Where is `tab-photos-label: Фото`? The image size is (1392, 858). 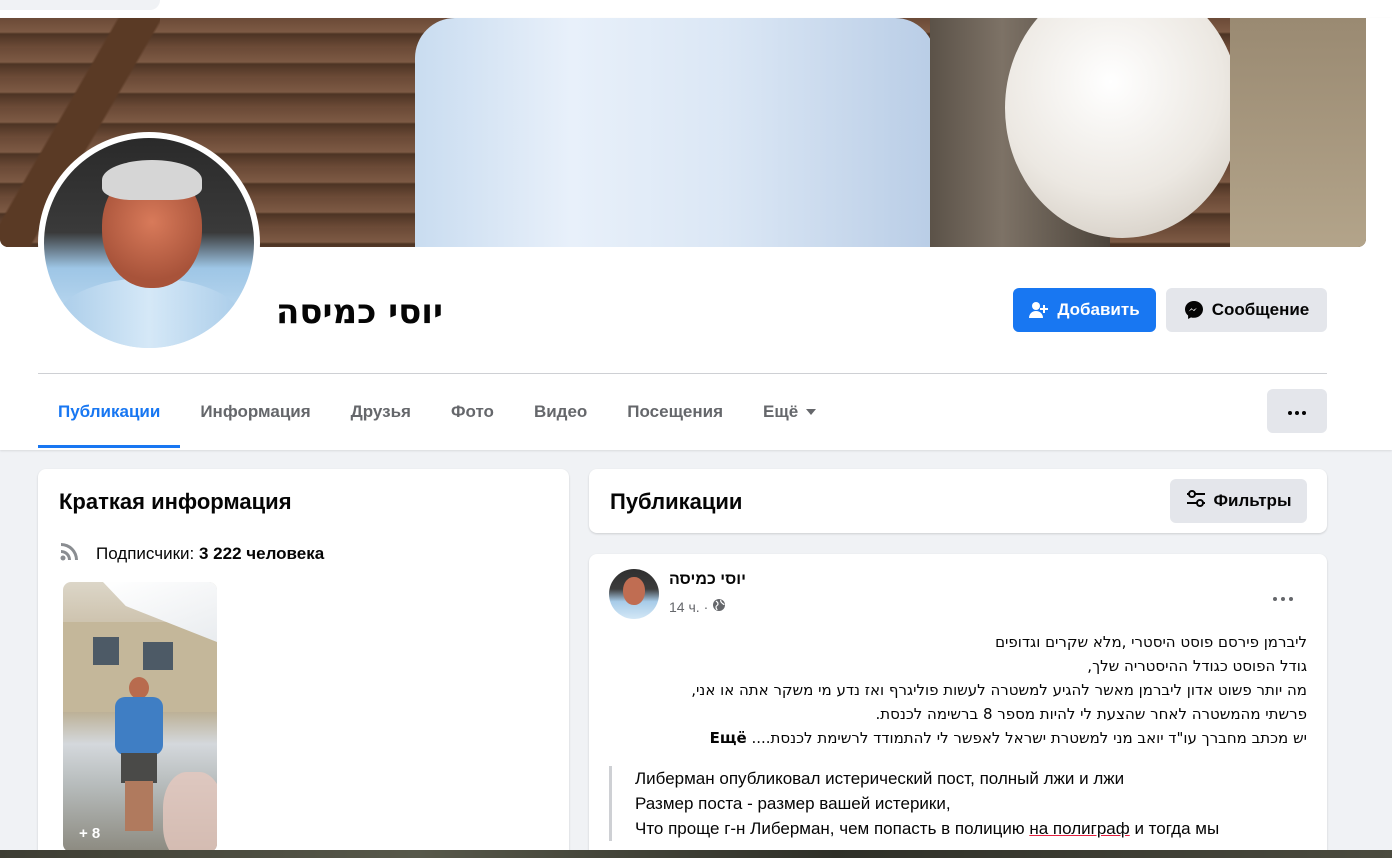
tab-photos-label: Фото is located at coordinates (472, 411).